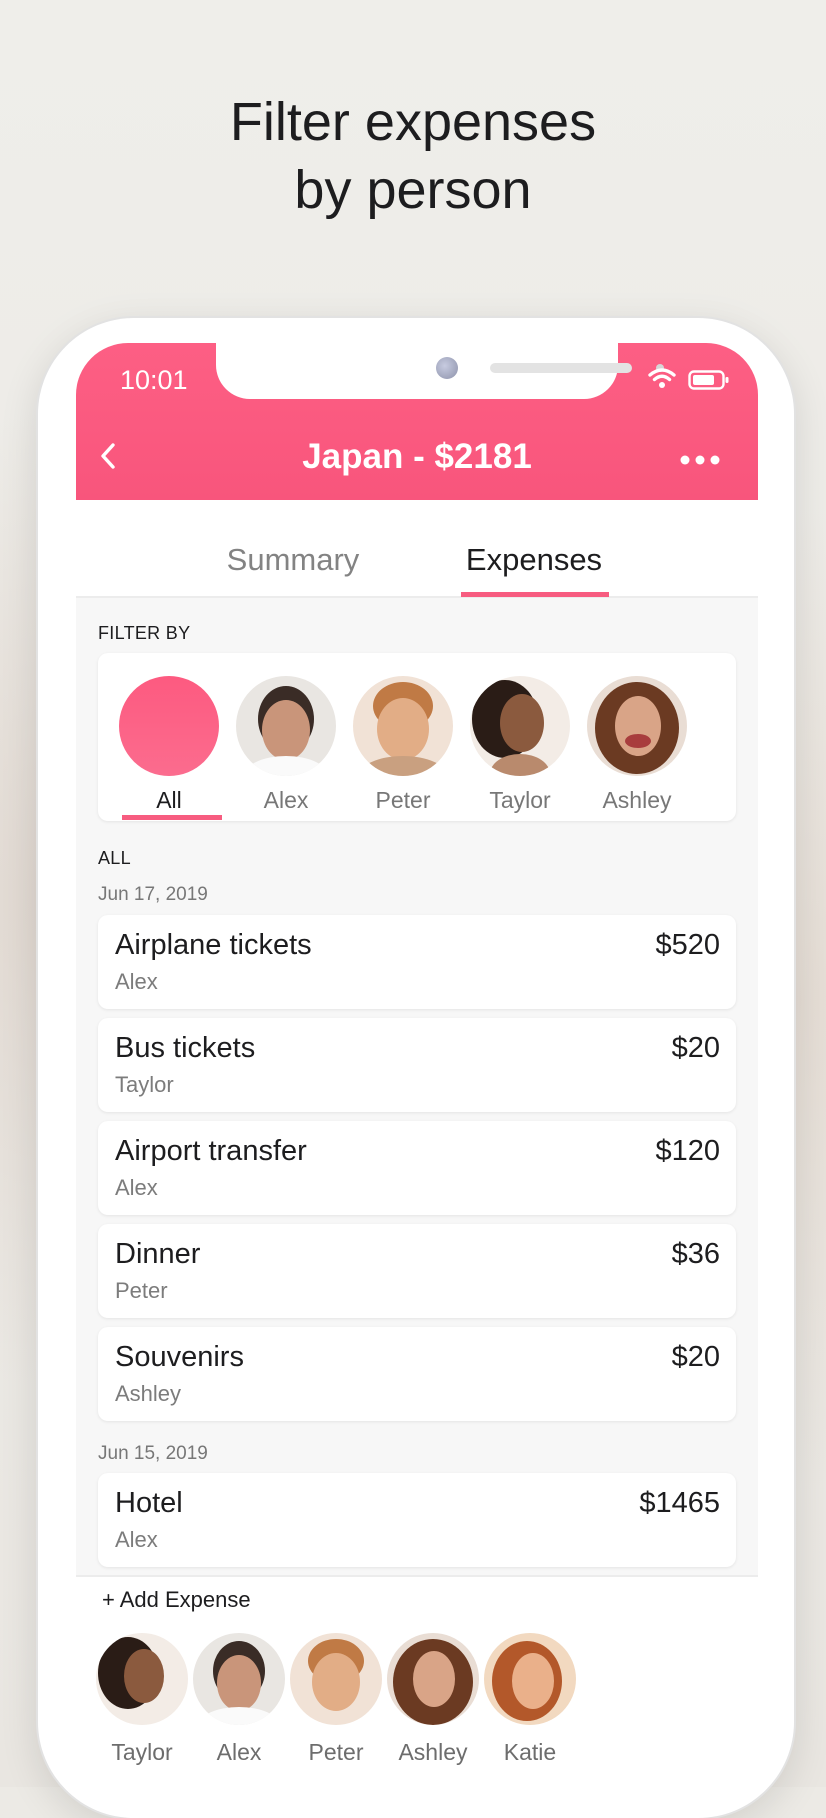  Describe the element at coordinates (144, 1084) in the screenshot. I see `expense-person: Taylor` at that location.